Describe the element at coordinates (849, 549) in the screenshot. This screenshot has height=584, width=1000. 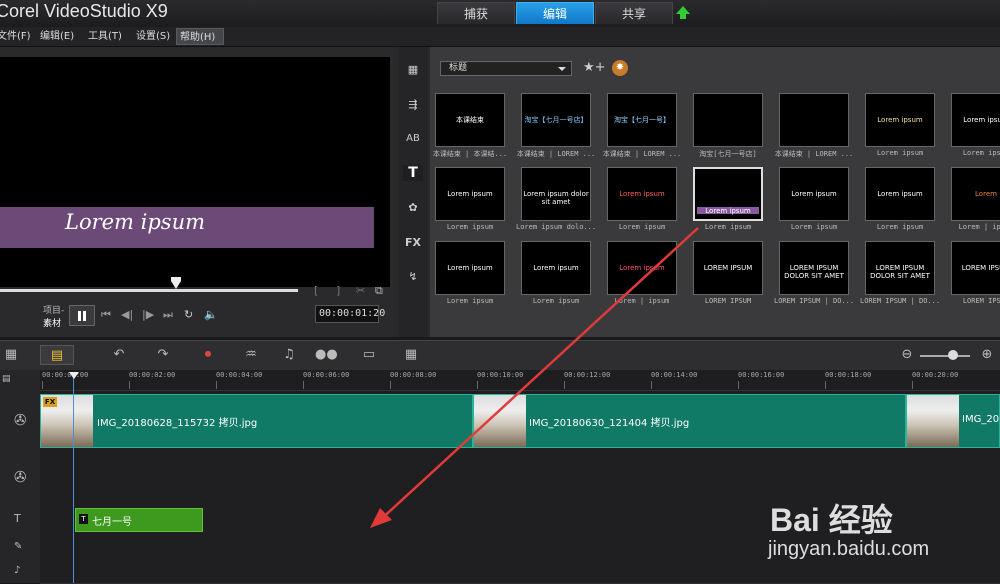
I see `watermark-url: jingyan.baidu.com` at that location.